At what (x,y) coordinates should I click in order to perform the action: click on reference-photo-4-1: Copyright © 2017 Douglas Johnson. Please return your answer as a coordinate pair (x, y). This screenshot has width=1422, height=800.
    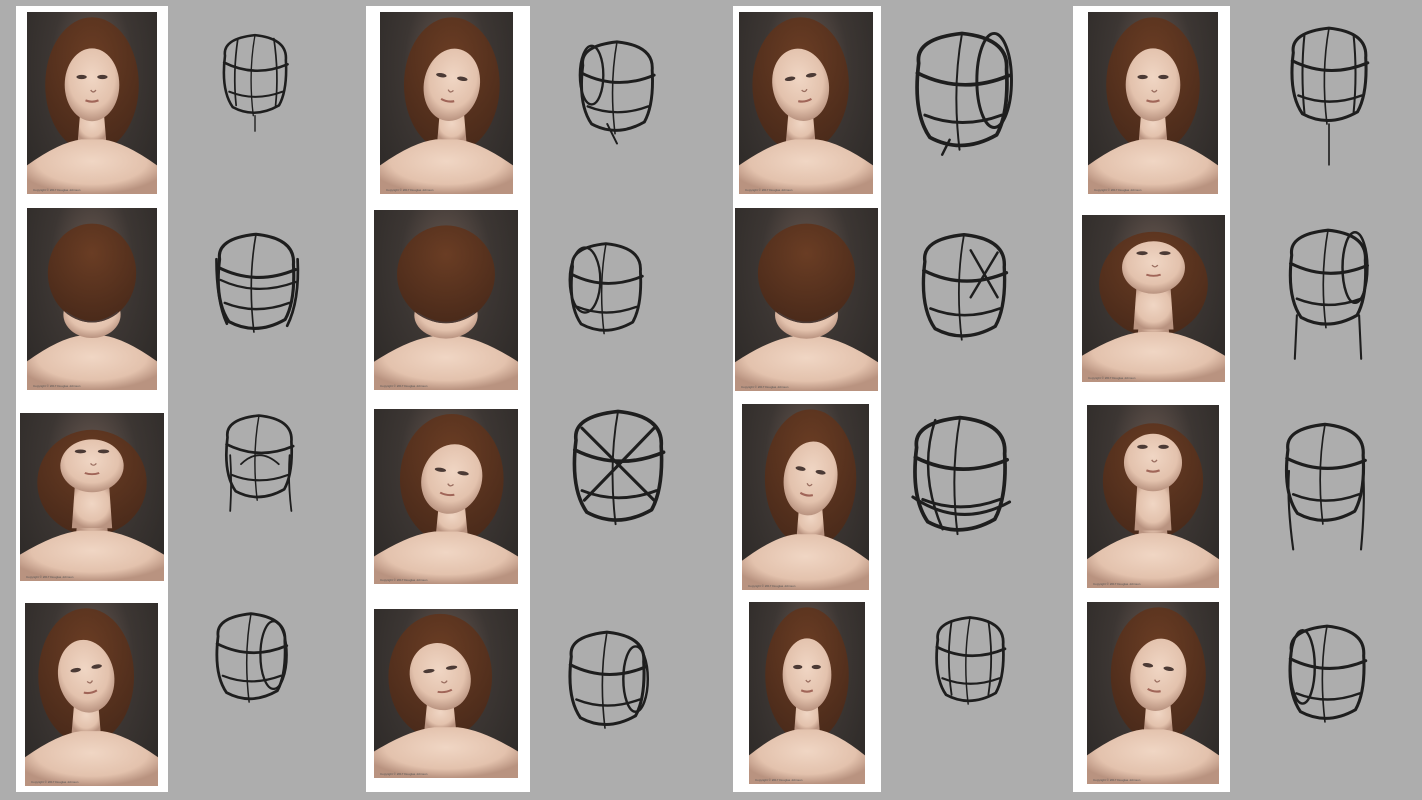
    Looking at the image, I should click on (1153, 103).